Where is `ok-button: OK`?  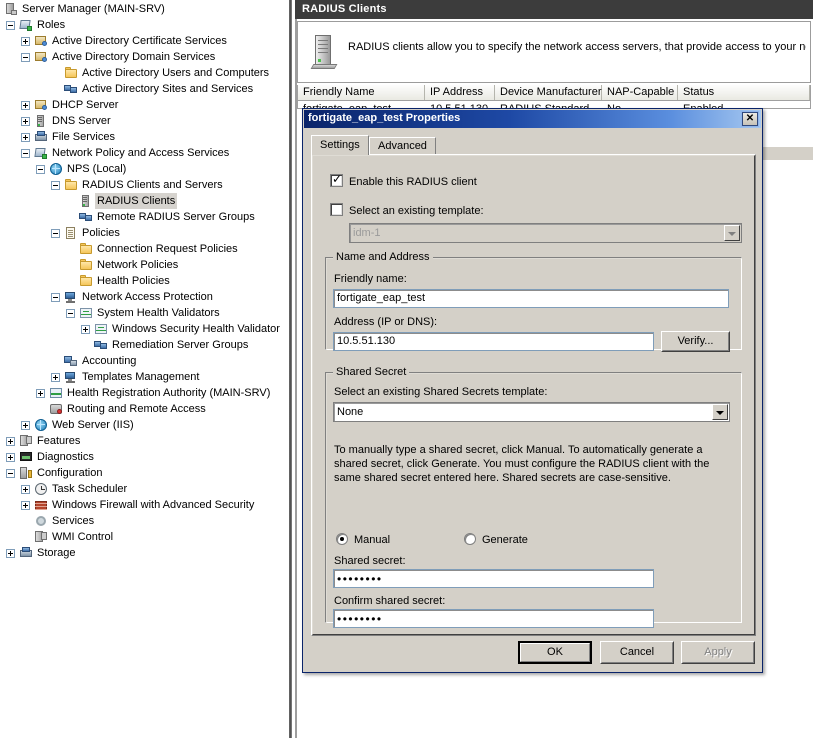
ok-button: OK is located at coordinates (555, 652).